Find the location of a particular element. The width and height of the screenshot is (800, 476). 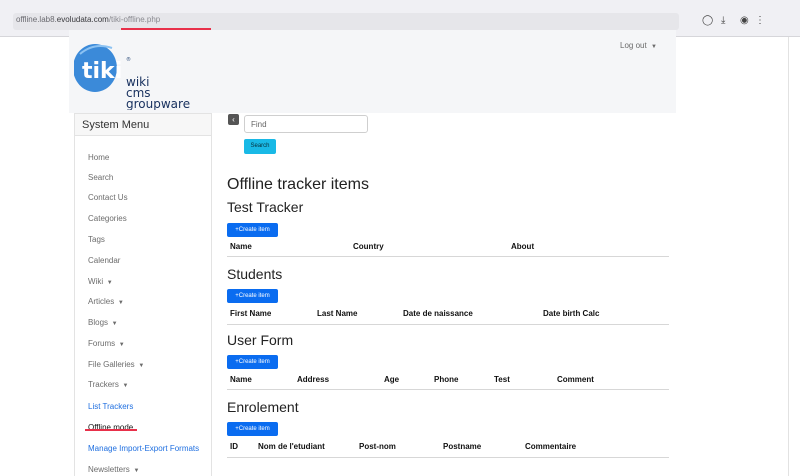

logout-label: Log out is located at coordinates (633, 45).